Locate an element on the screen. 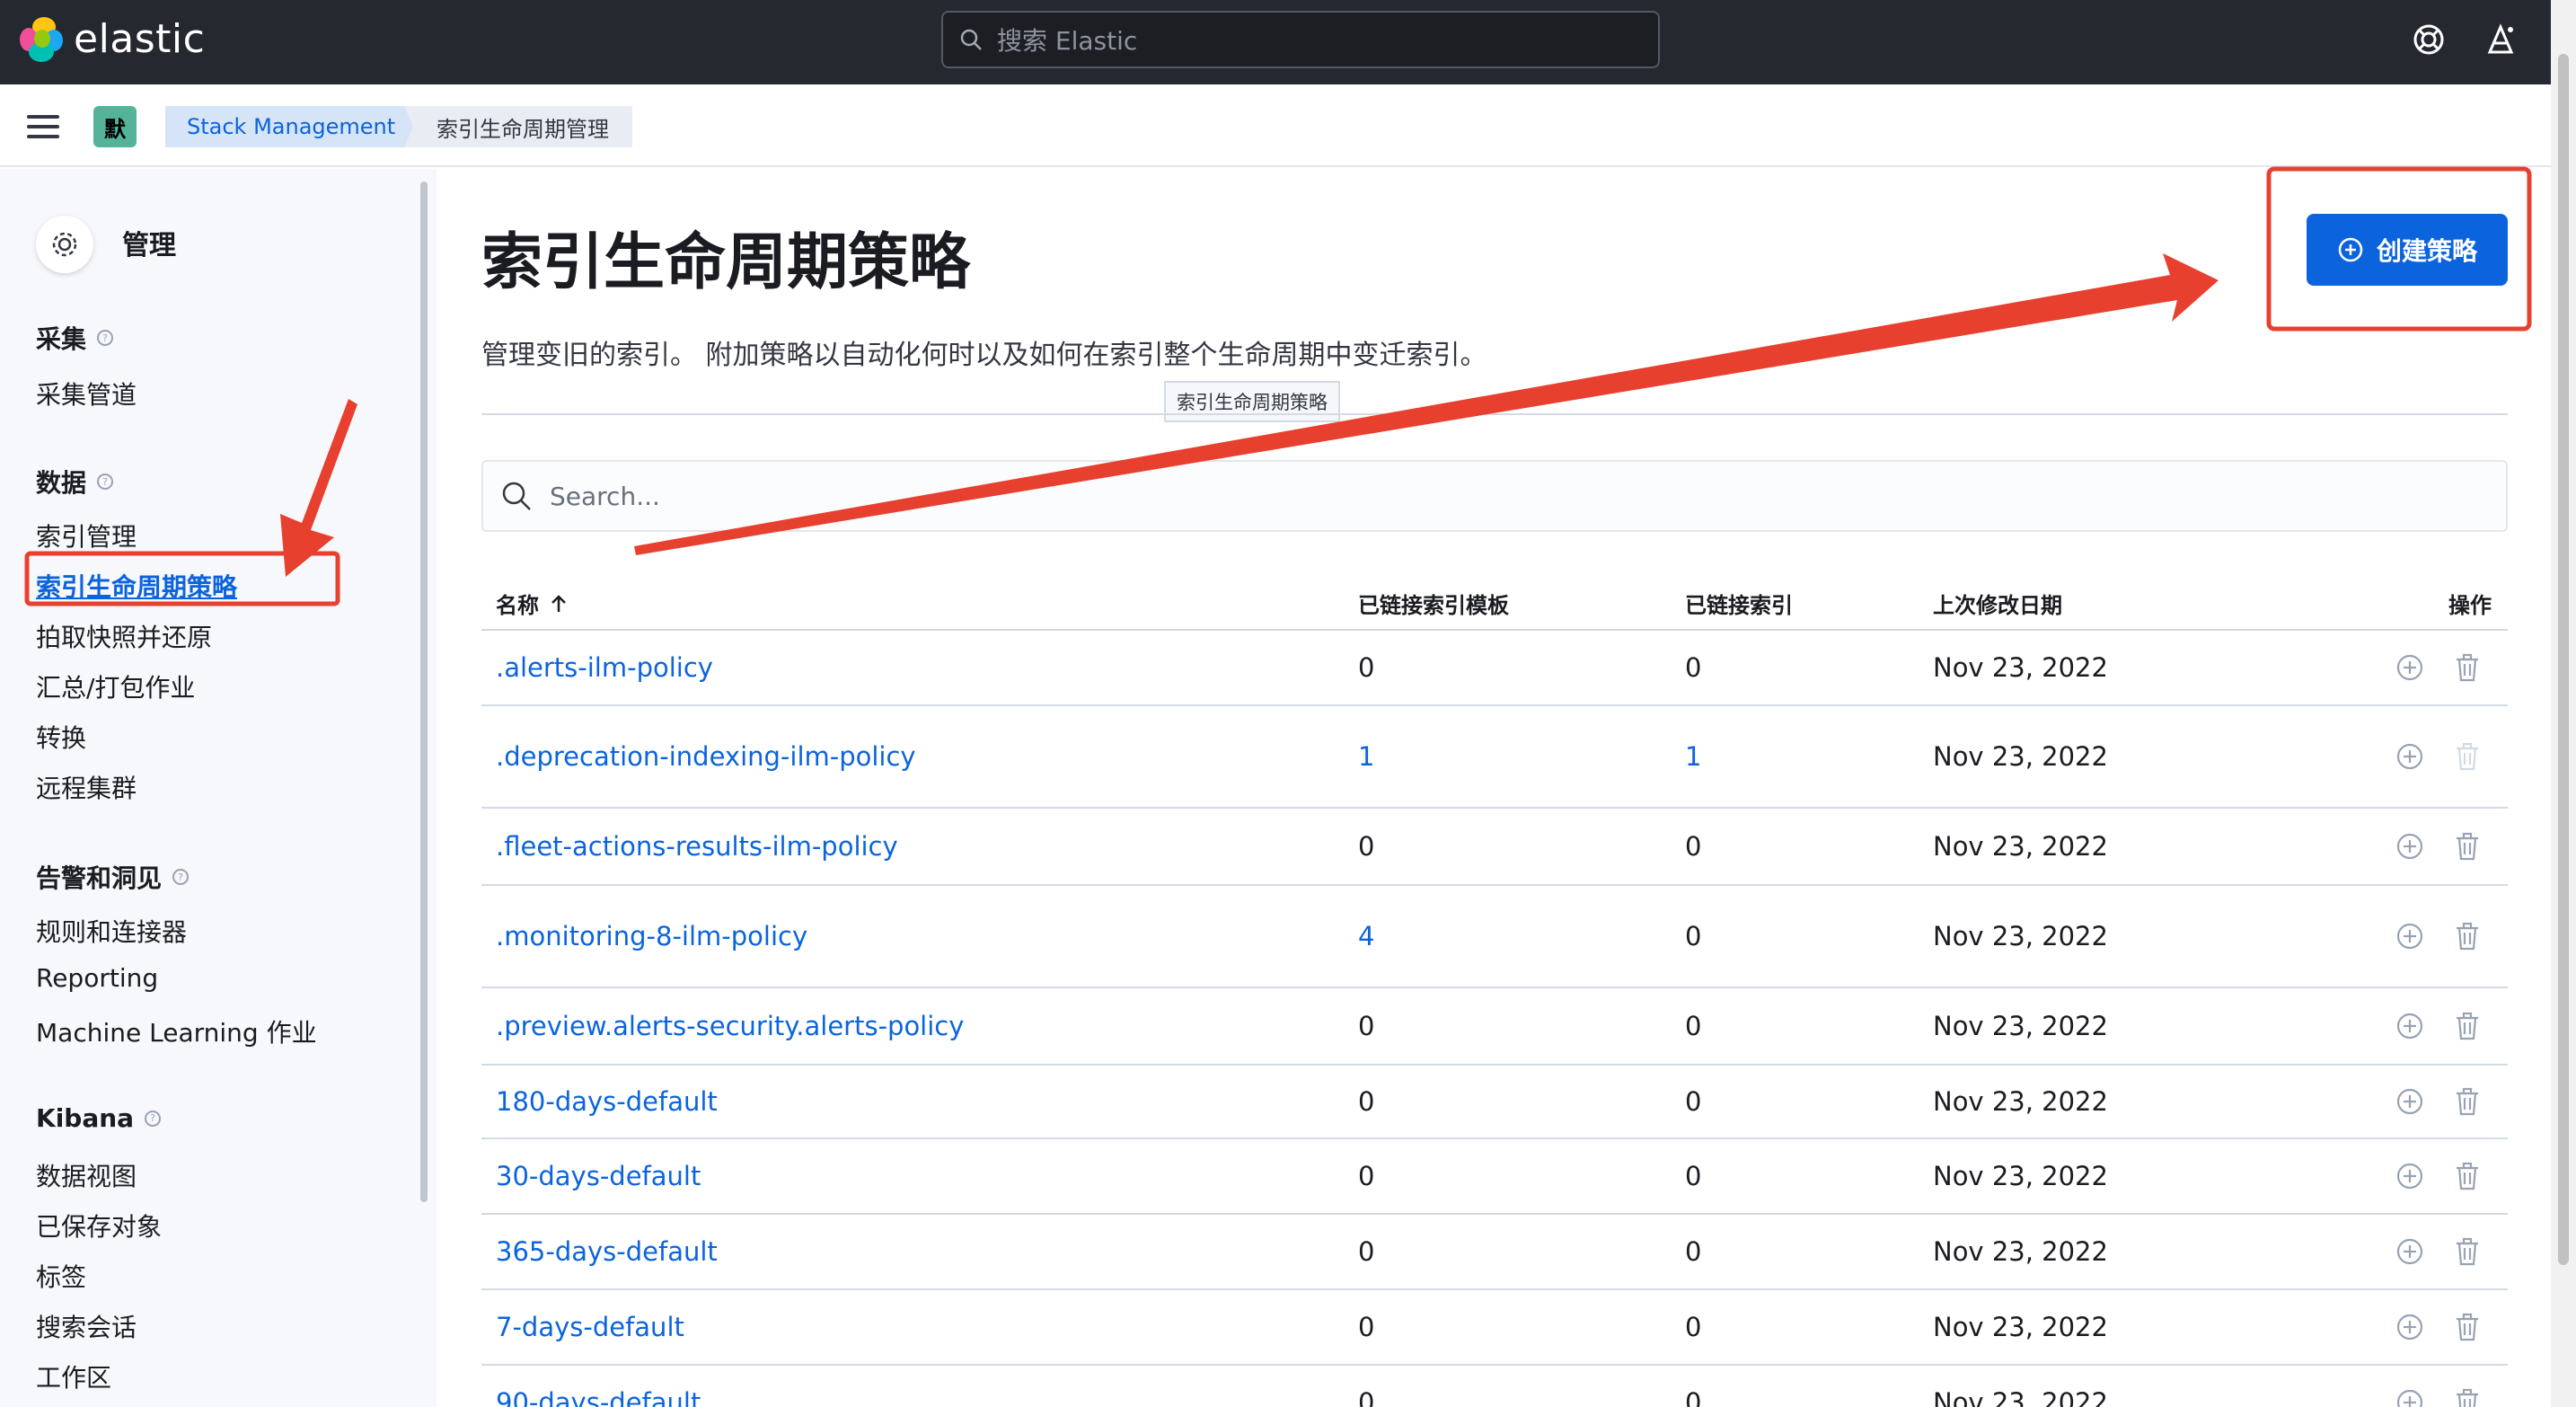  sort-ascending-icon is located at coordinates (558, 603).